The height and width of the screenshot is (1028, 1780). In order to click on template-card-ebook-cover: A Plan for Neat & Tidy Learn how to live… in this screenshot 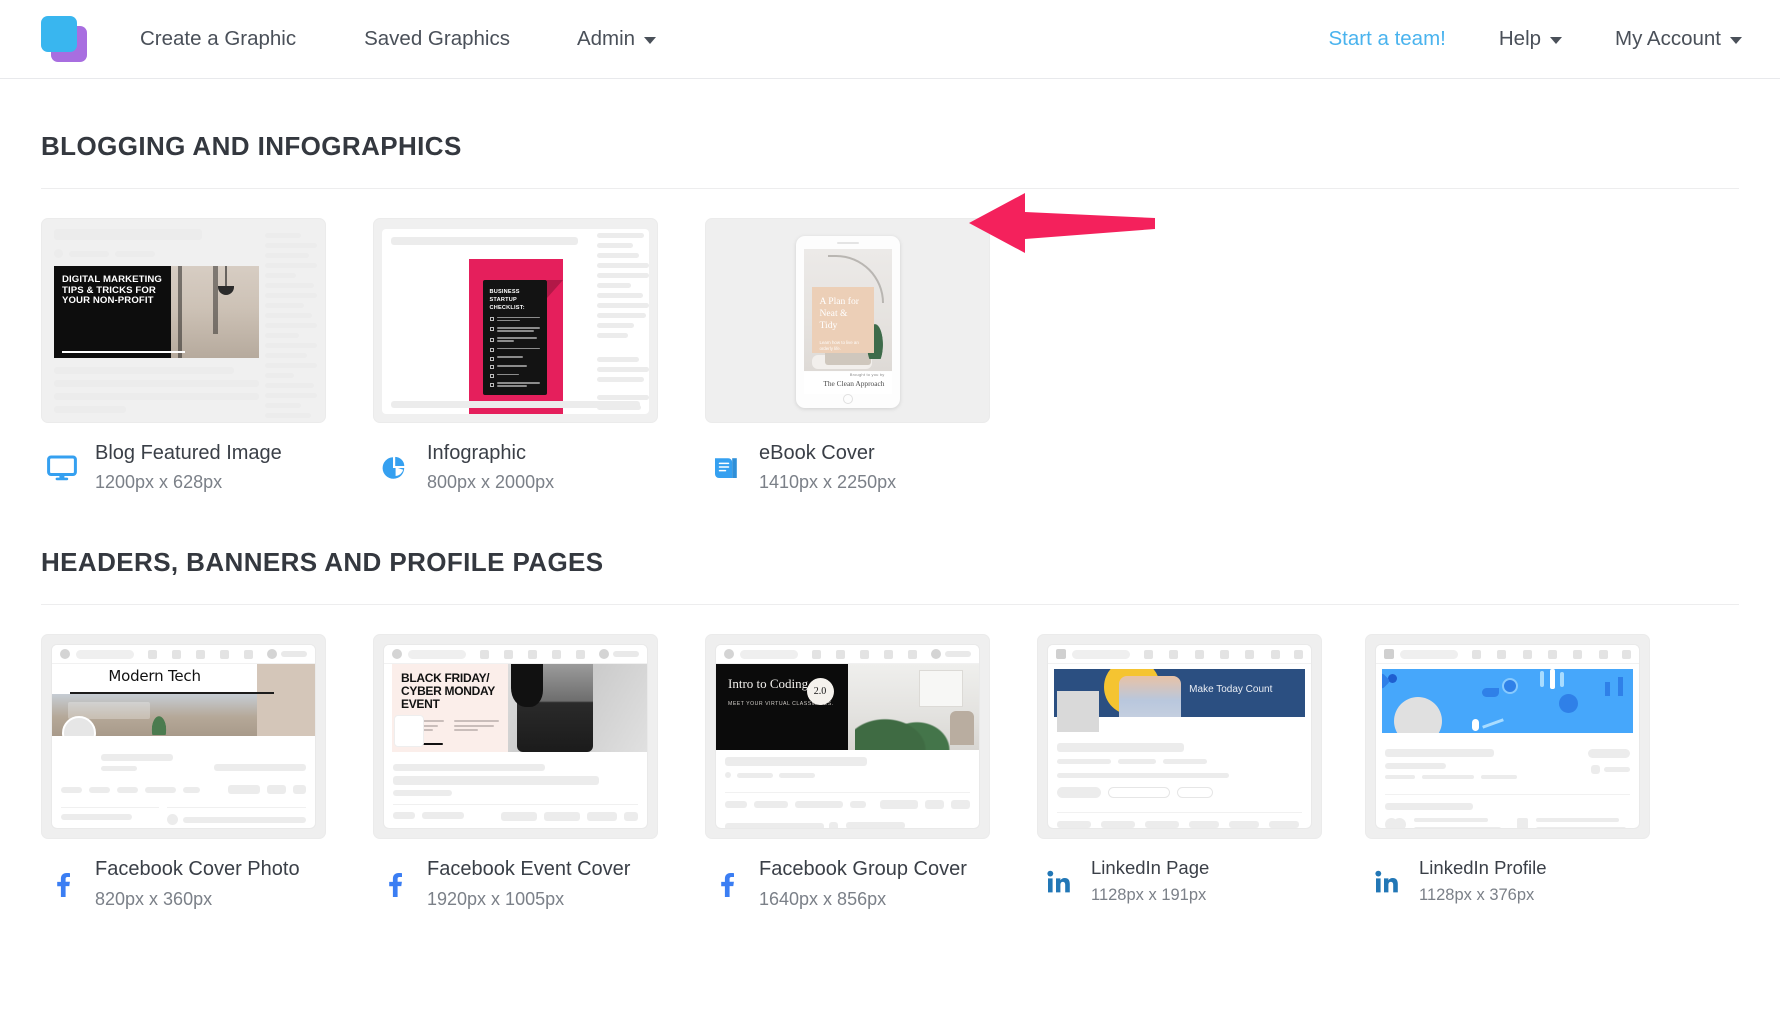, I will do `click(930, 344)`.